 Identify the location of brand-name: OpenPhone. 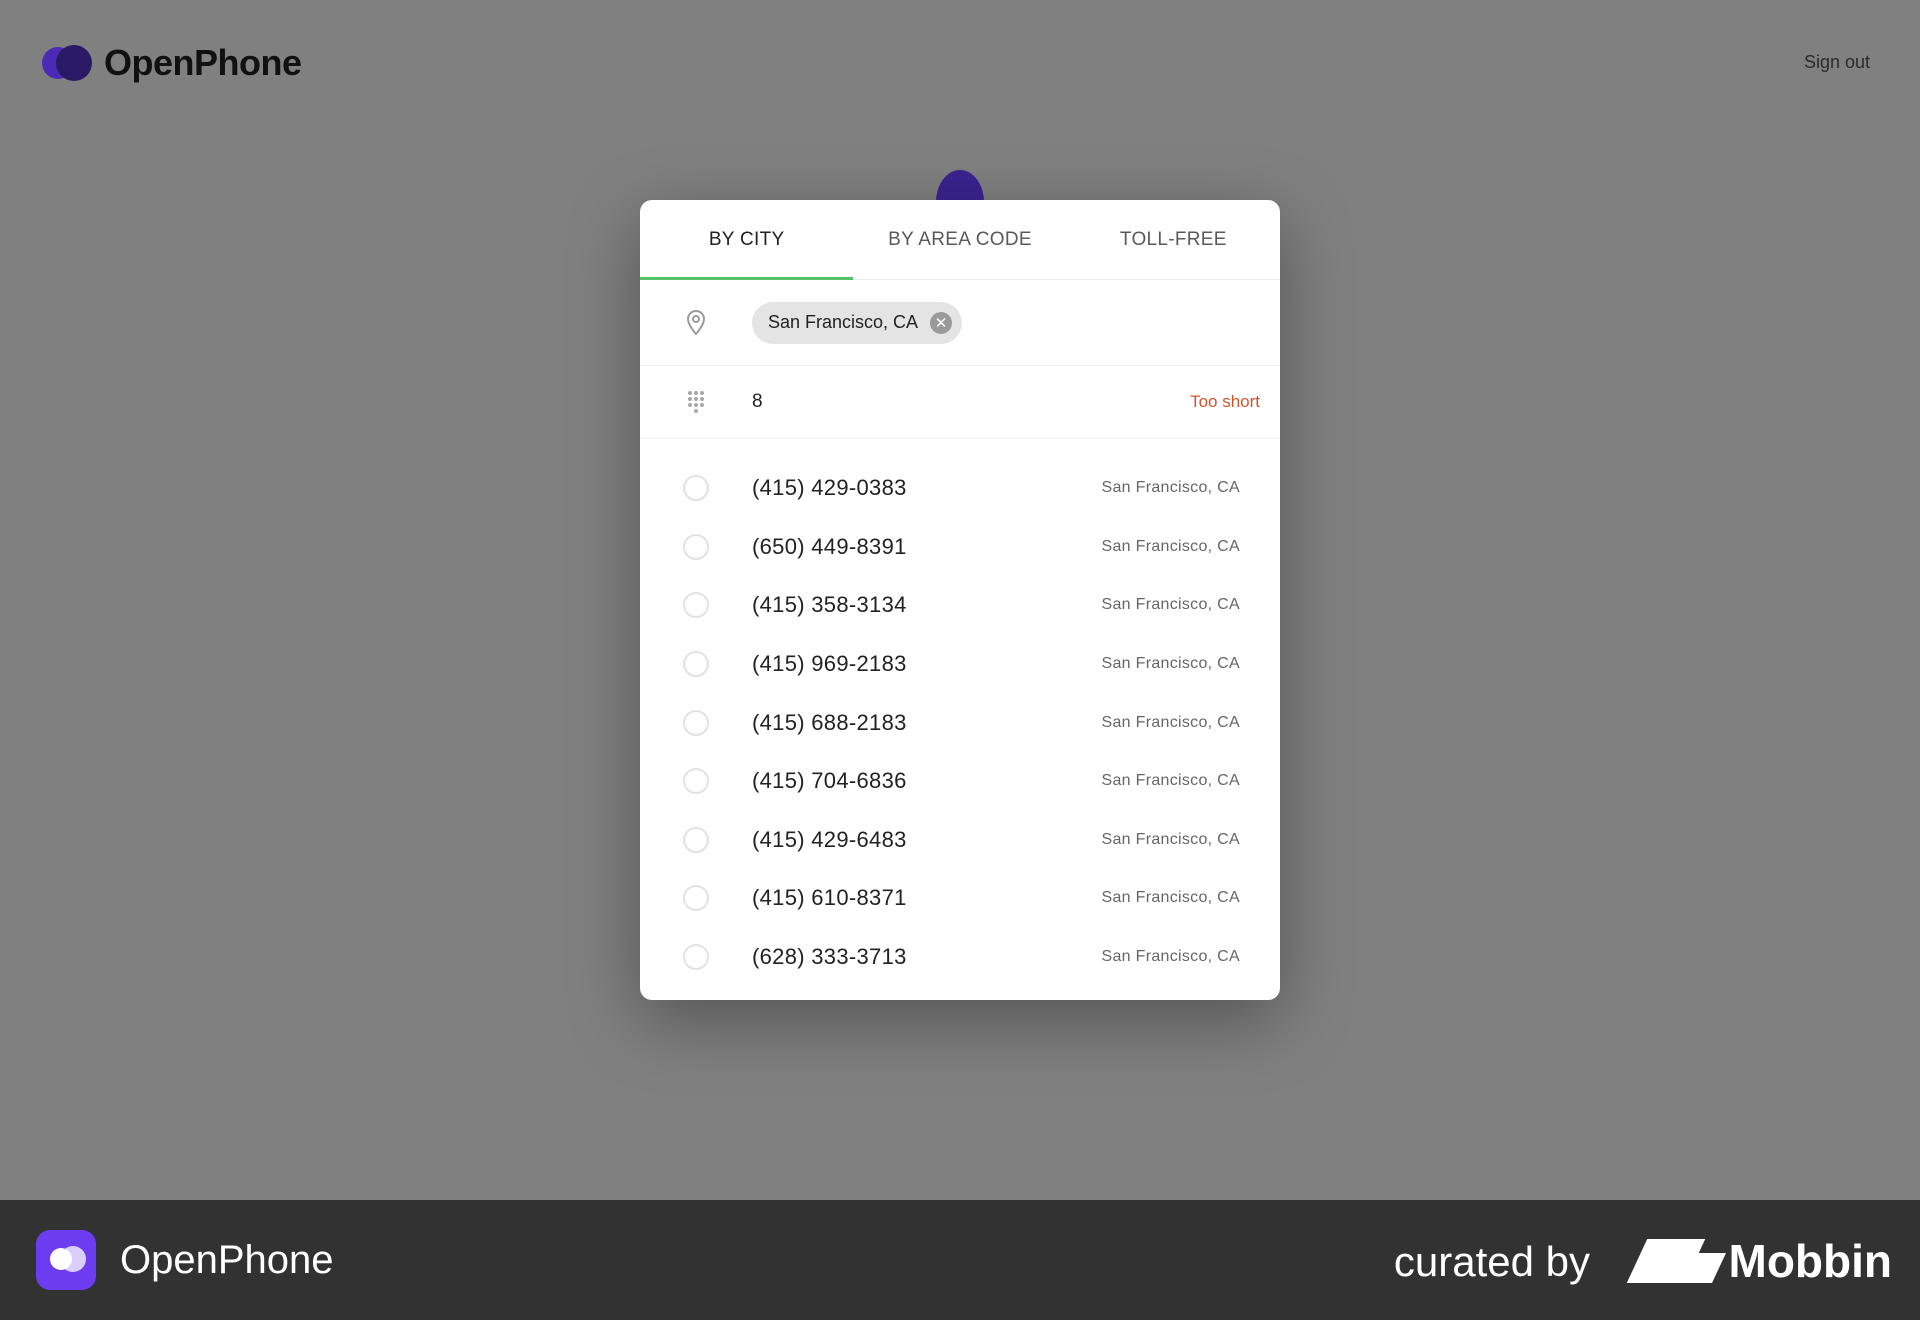
(203, 62).